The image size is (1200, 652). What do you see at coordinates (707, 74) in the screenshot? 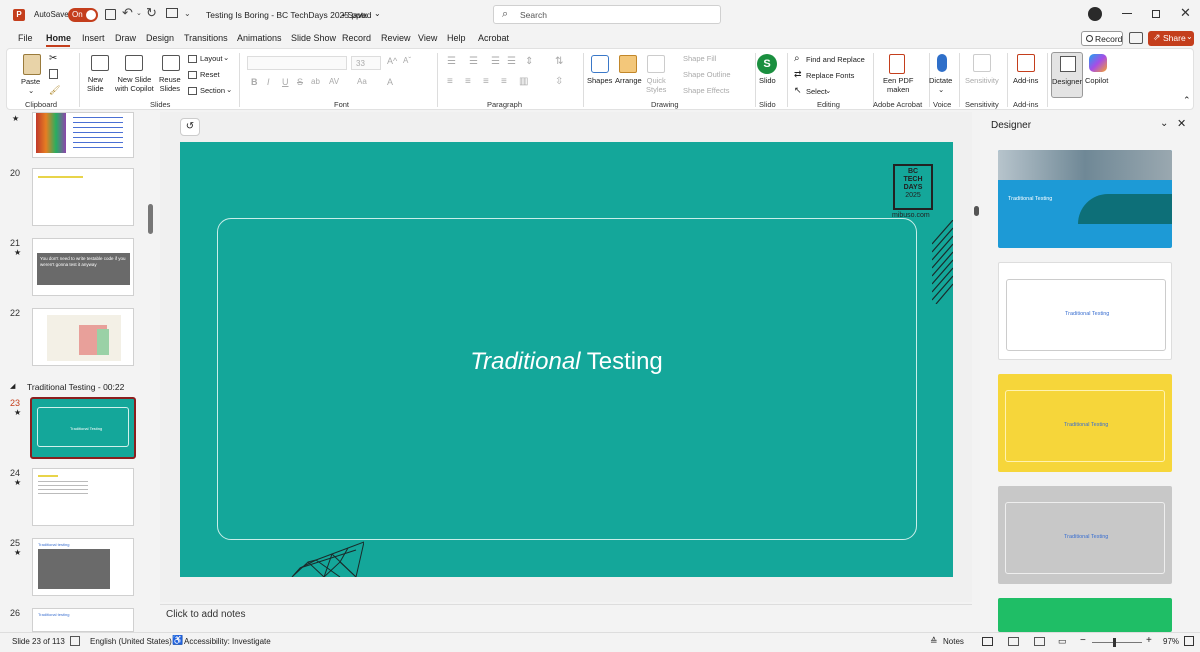
I see `shape-outline-label: Shape Outline` at bounding box center [707, 74].